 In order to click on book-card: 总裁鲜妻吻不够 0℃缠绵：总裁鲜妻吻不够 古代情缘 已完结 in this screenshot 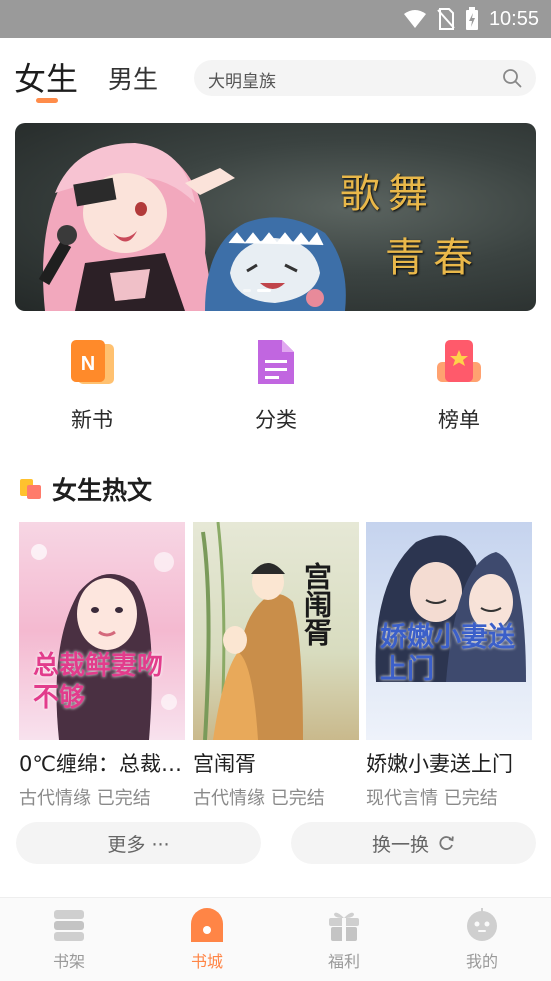, I will do `click(102, 666)`.